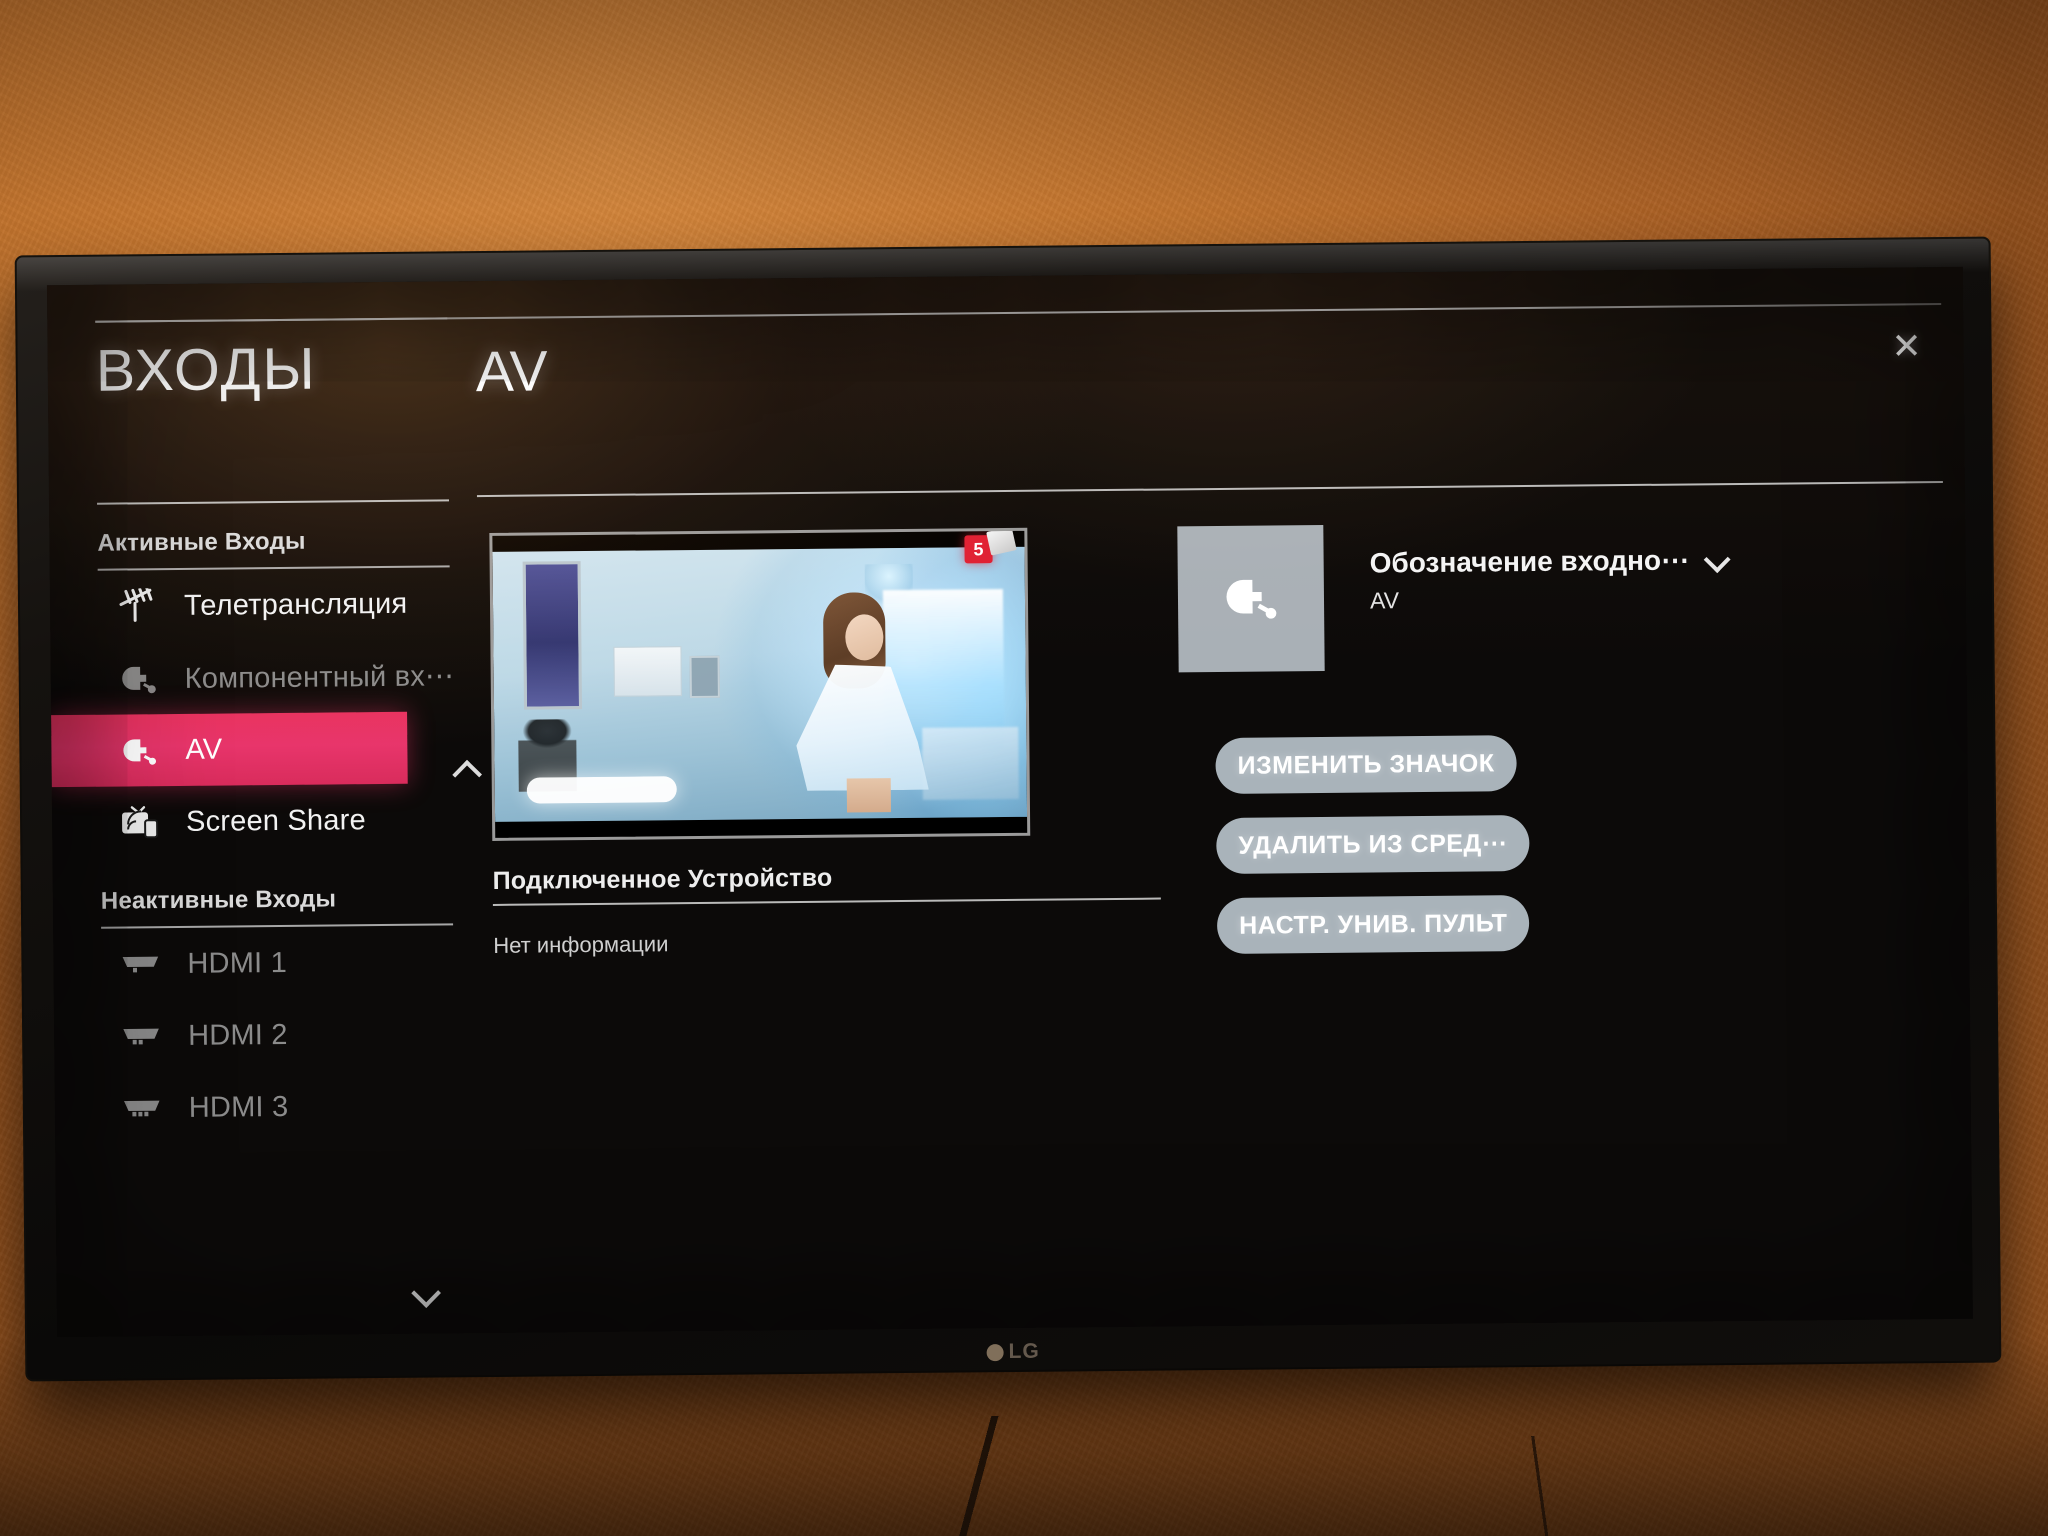 The width and height of the screenshot is (2048, 1536). I want to click on main-header-divider, so click(1209, 489).